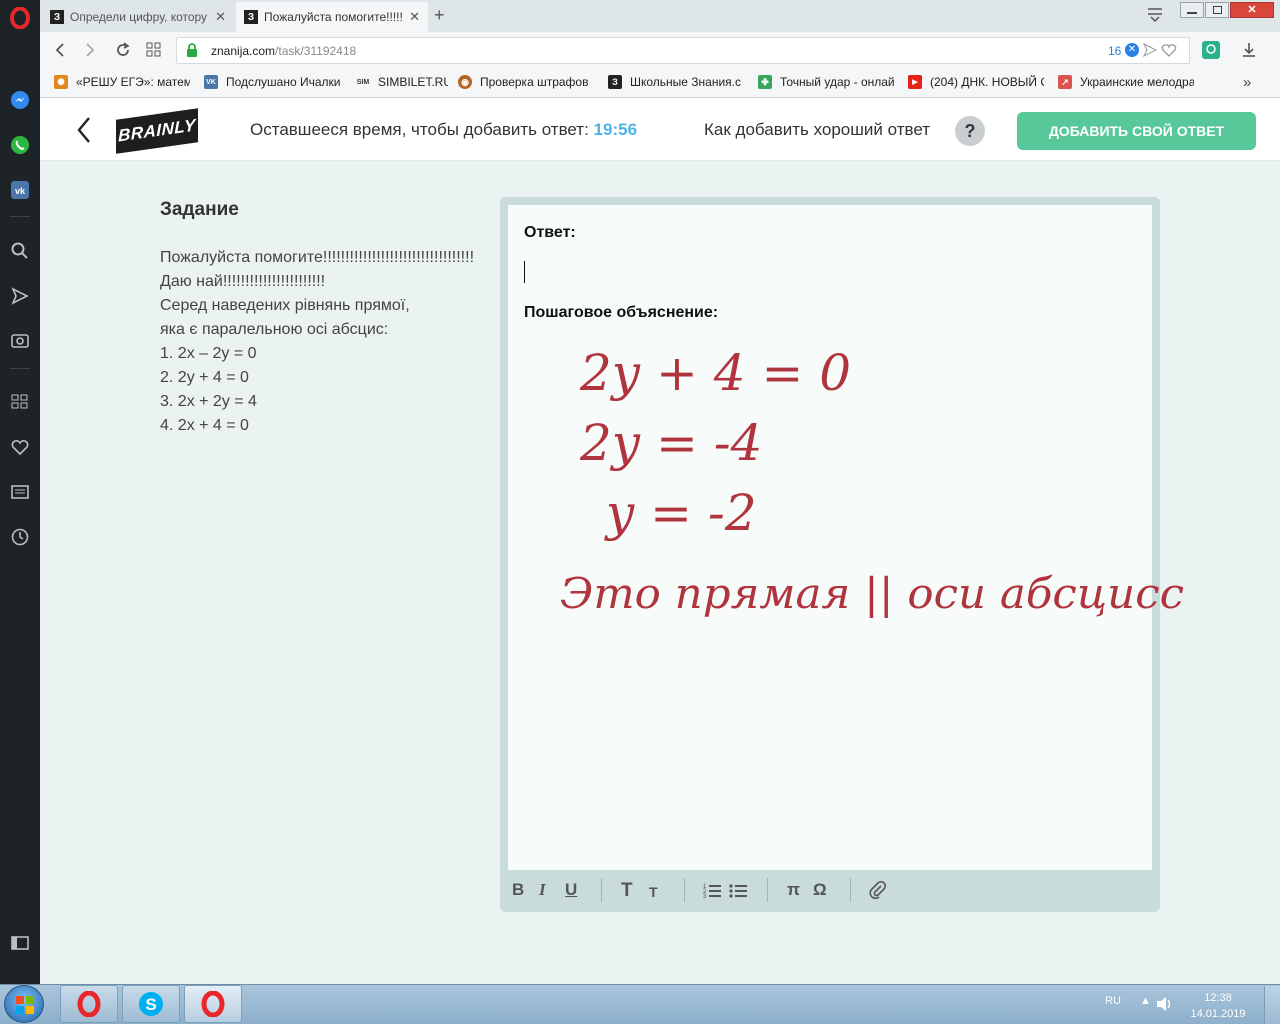 Image resolution: width=1280 pixels, height=1024 pixels. I want to click on tab-label: Пожалуйста помогите!!!!!, so click(333, 17).